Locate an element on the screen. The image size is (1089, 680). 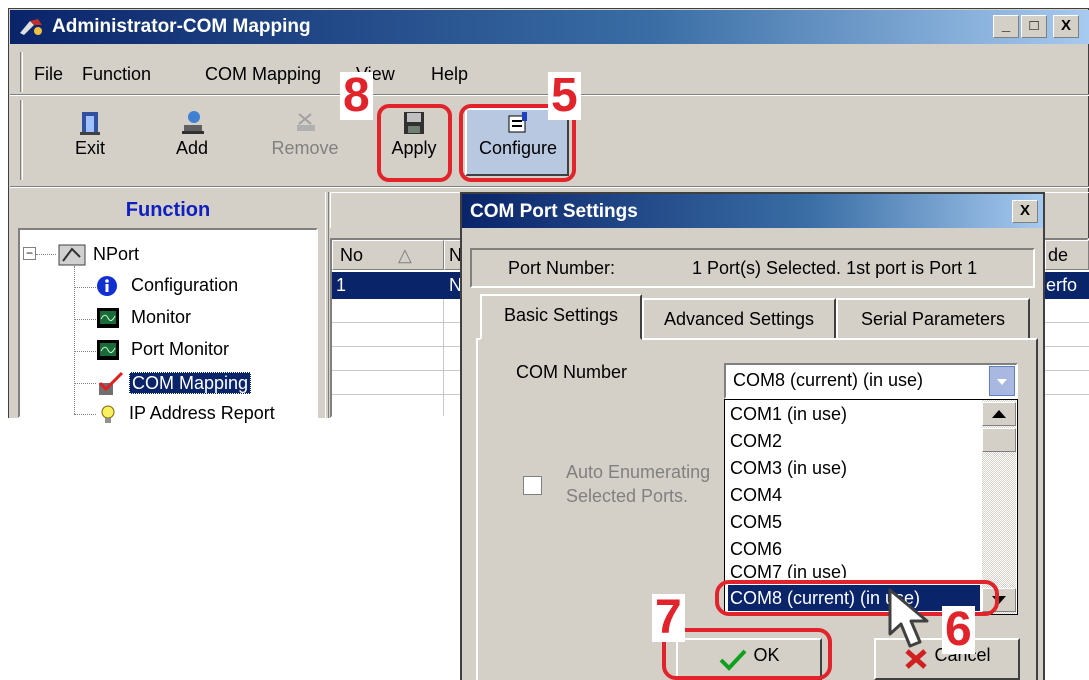
add-icon is located at coordinates (193, 122).